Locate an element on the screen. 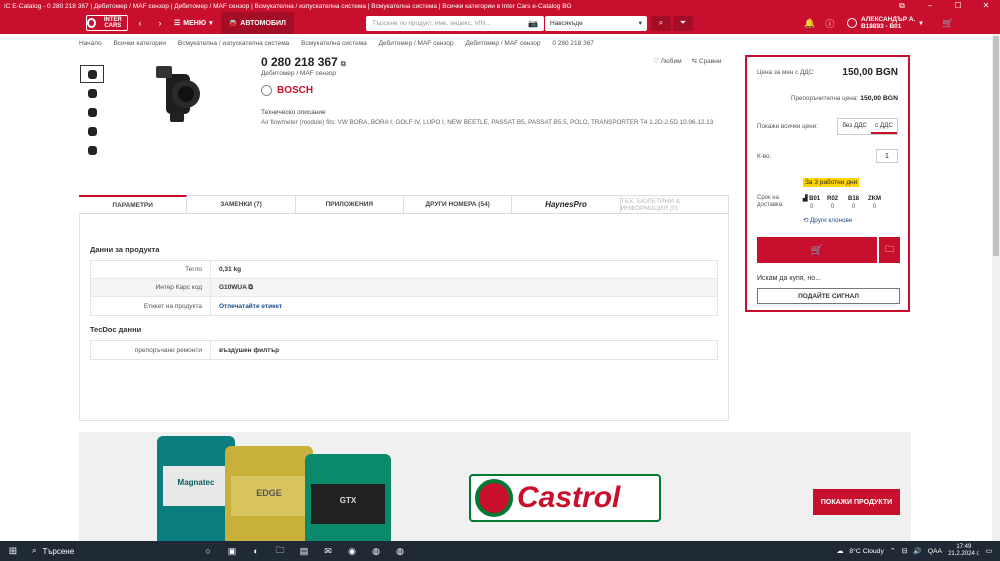 This screenshot has height=561, width=1000. maximize-button: ☐ is located at coordinates (958, 6).